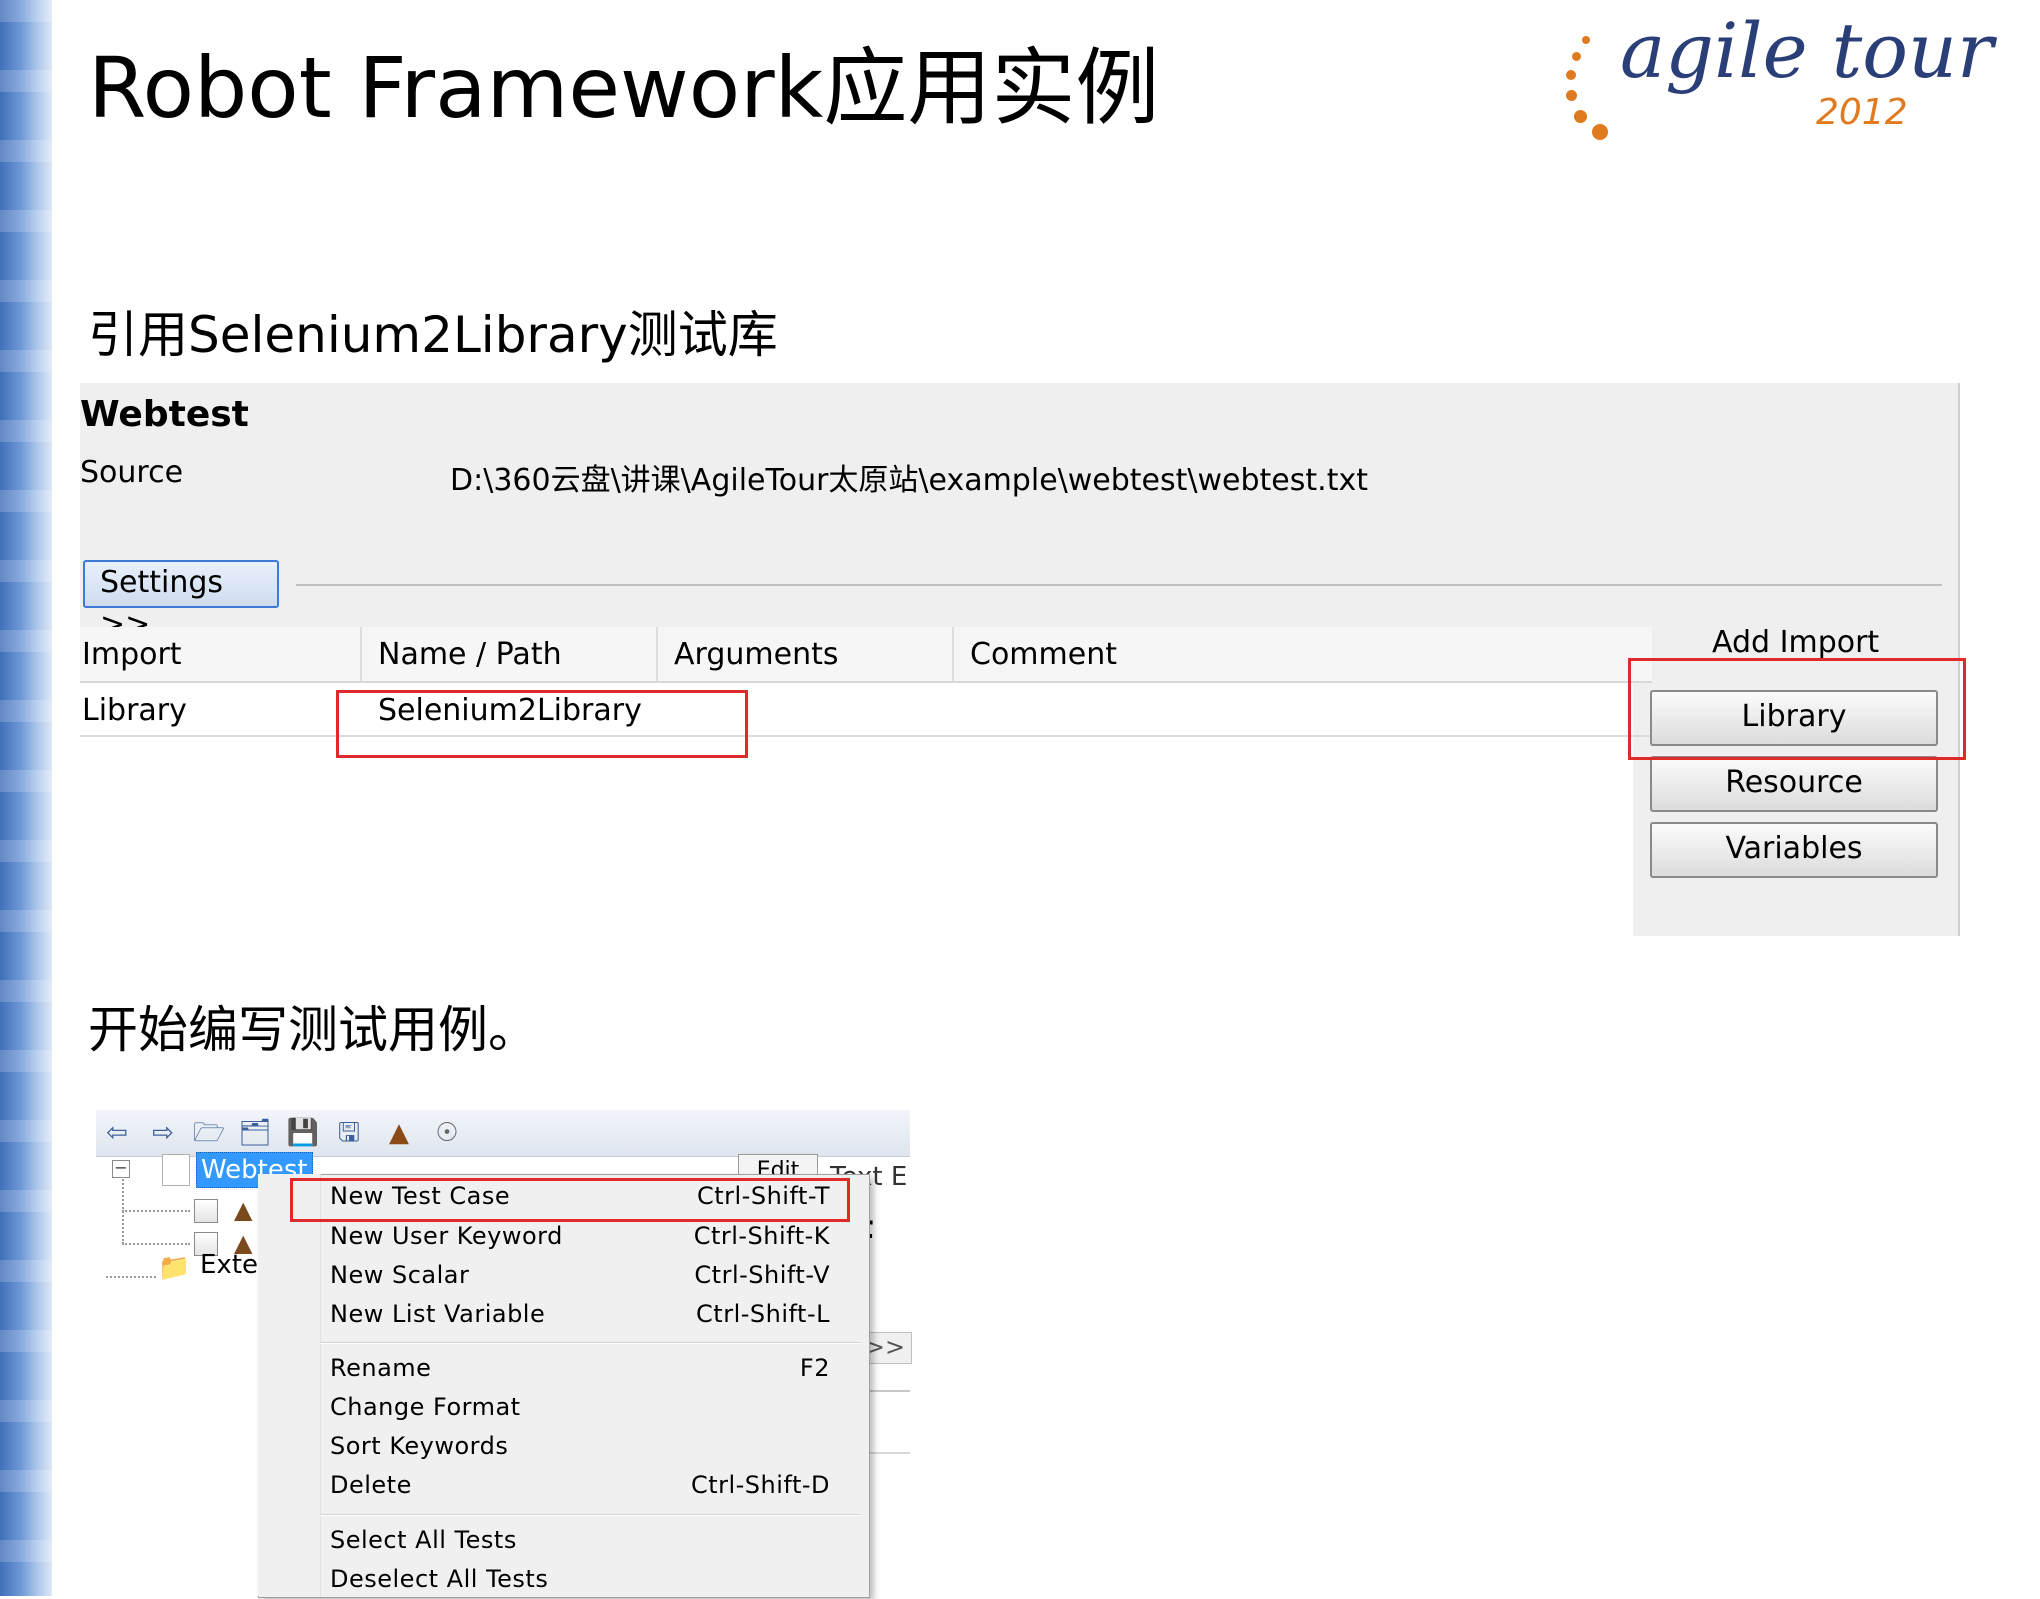  Describe the element at coordinates (181, 601) in the screenshot. I see `settings-toggle-button: Settings >>` at that location.